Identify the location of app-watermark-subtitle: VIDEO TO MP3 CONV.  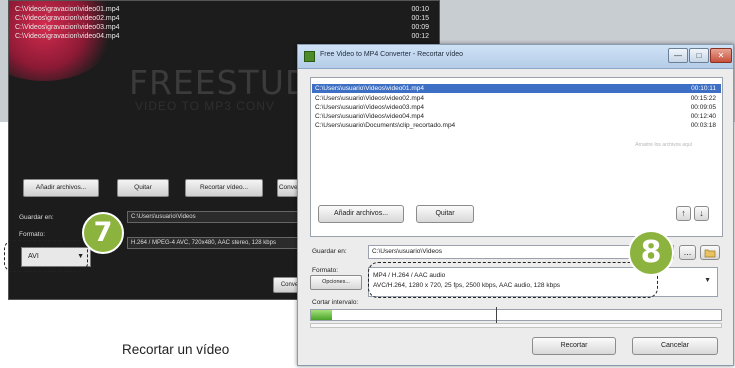
(205, 106).